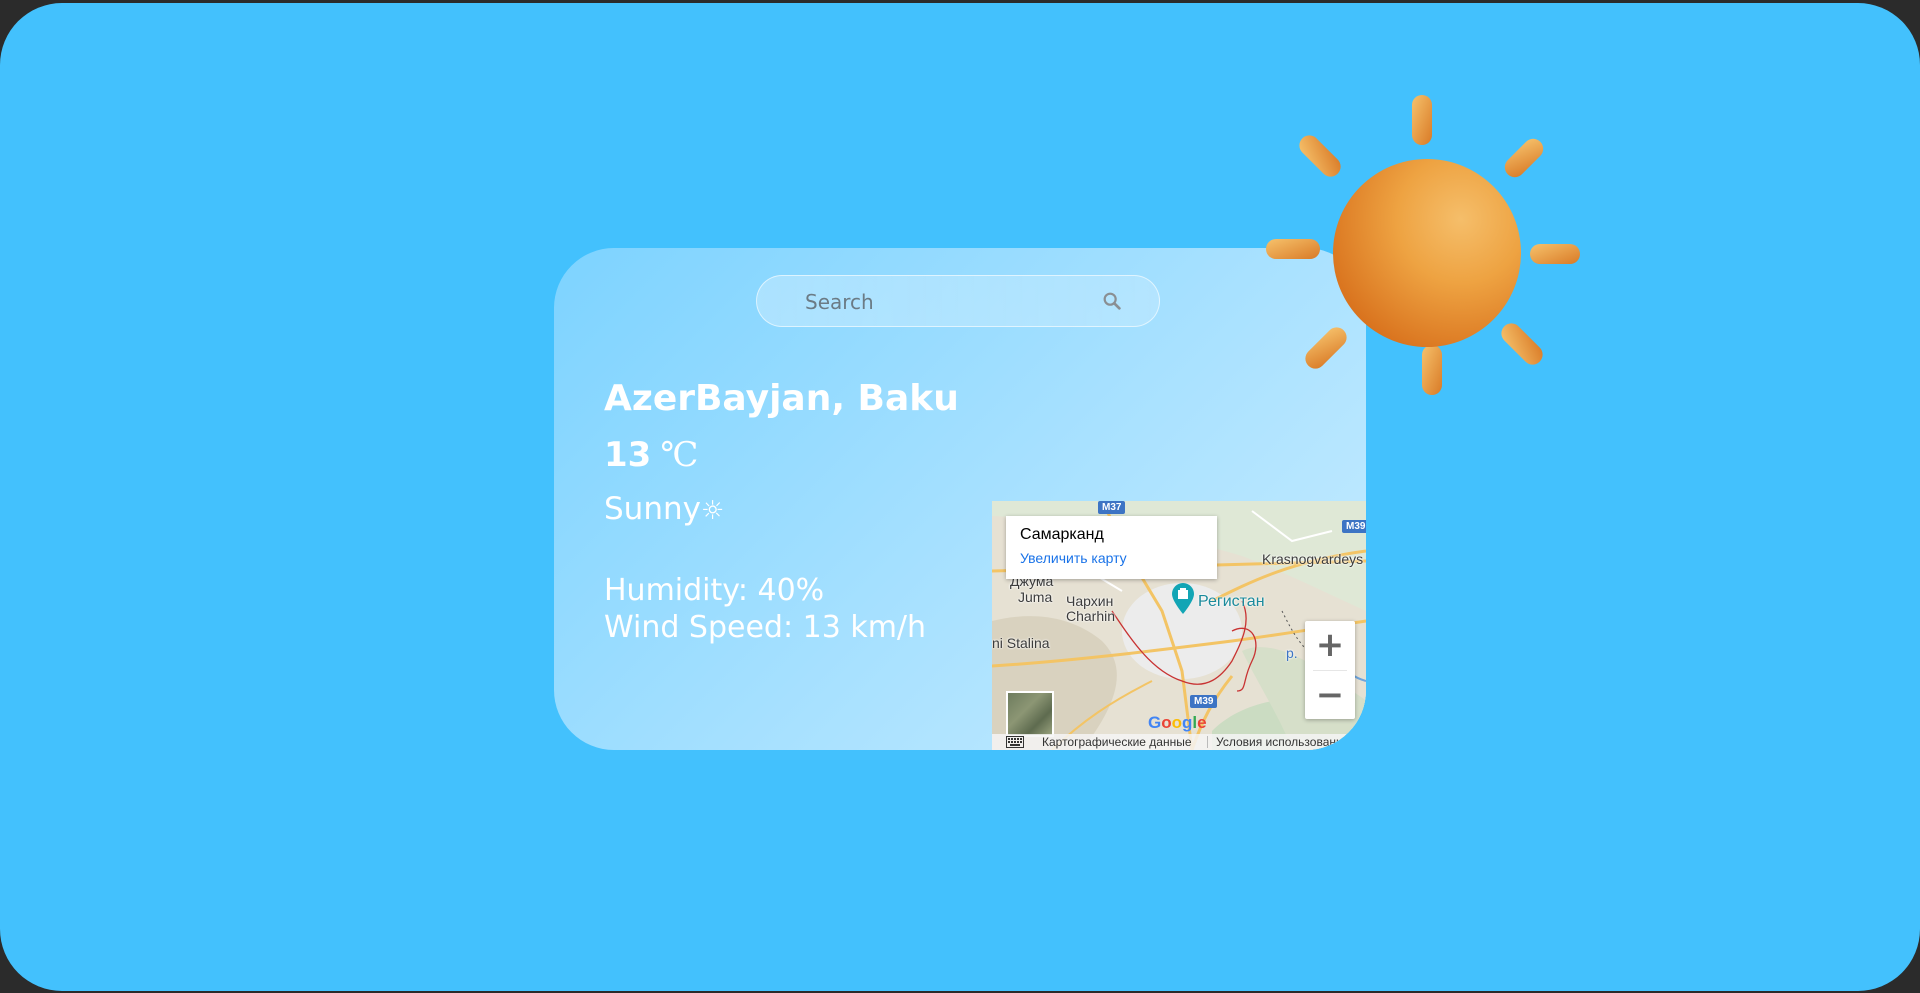 The height and width of the screenshot is (993, 1920). What do you see at coordinates (1313, 559) in the screenshot?
I see `map-label-krasnogvardeys: Krasnogvardeys` at bounding box center [1313, 559].